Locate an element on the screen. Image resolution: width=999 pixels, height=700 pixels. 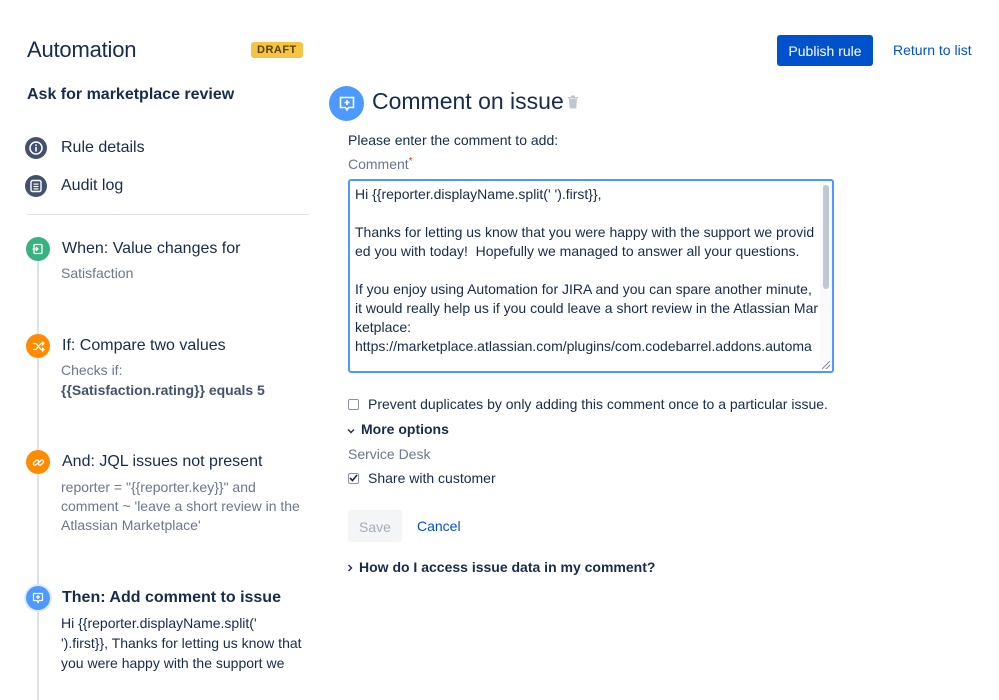
share-with-customer-label: Share with customer is located at coordinates (432, 478).